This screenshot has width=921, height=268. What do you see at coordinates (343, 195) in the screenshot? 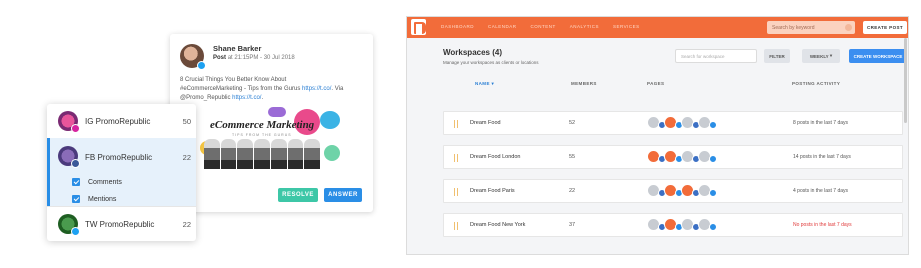
I see `answer-button: ANSWER` at bounding box center [343, 195].